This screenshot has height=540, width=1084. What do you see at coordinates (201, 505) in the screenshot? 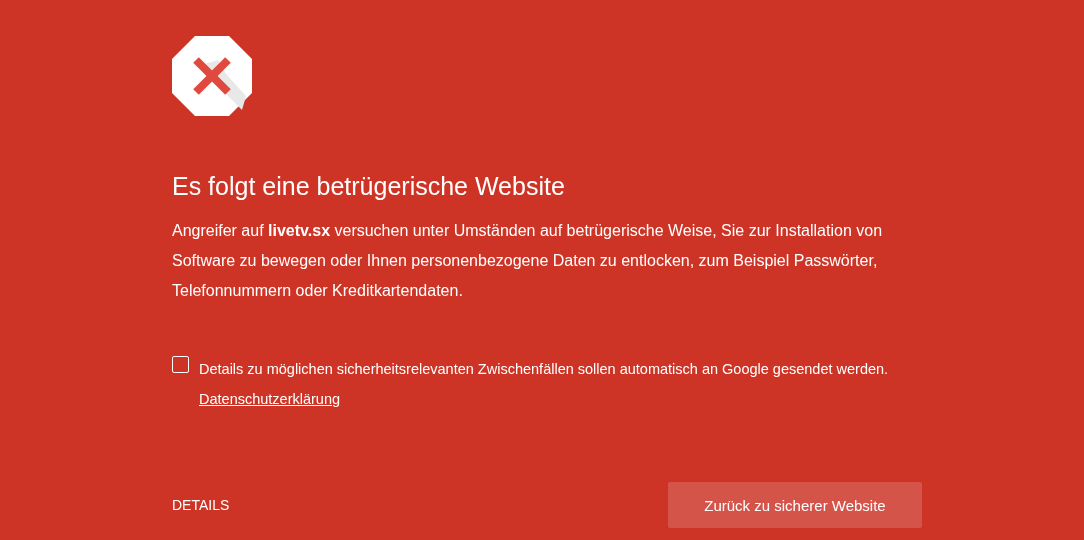
I see `details-link: DETAILS` at bounding box center [201, 505].